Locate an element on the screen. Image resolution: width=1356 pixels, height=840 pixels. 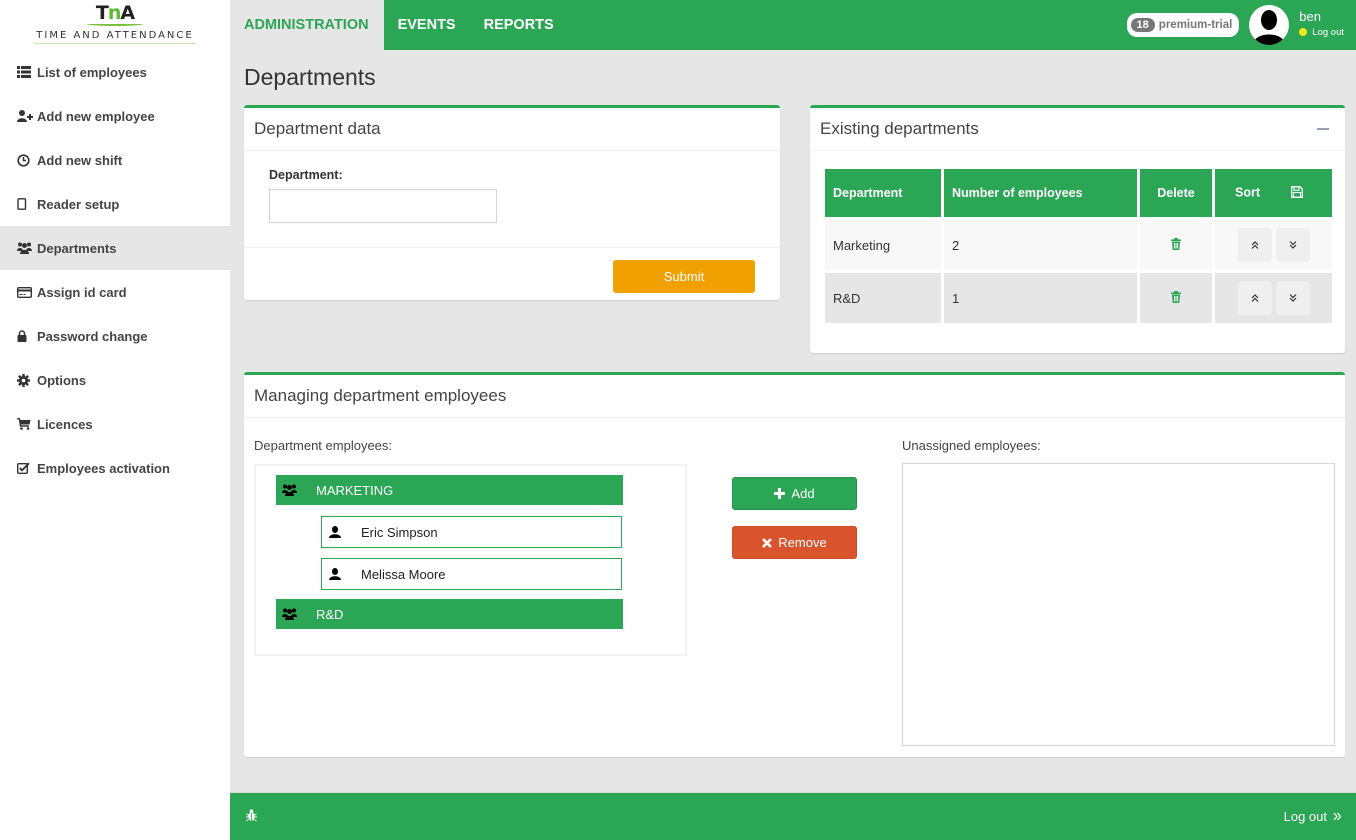
double-chevron-down-icon is located at coordinates (1292, 298).